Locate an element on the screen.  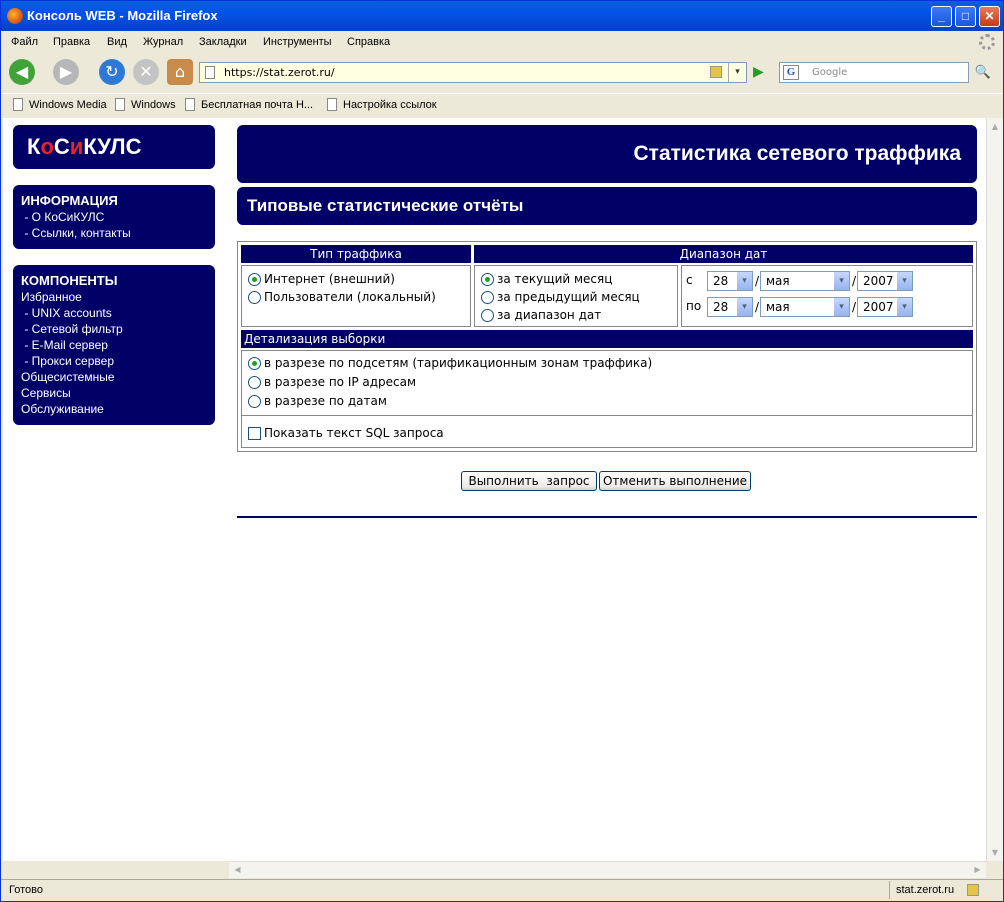
link-services: Сервисы is located at coordinates (114, 393).